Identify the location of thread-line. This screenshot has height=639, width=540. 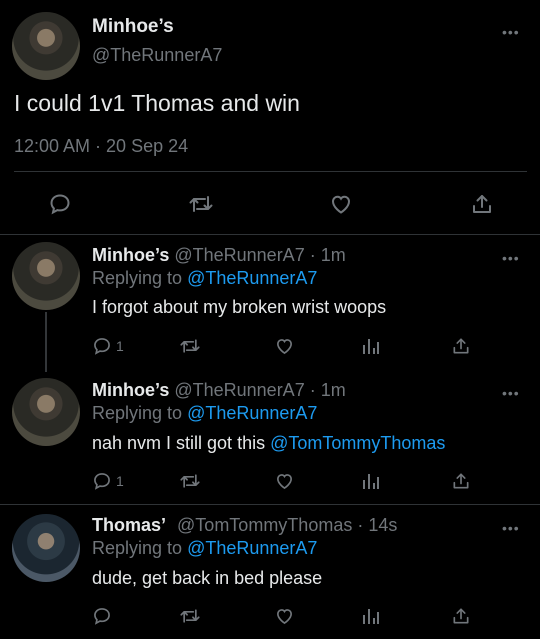
(46, 342).